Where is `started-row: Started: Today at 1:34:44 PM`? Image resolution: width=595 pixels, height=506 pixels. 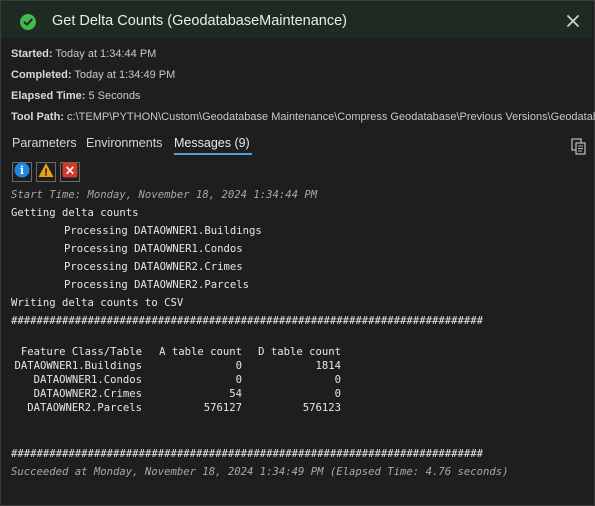
started-row: Started: Today at 1:34:44 PM is located at coordinates (83, 54).